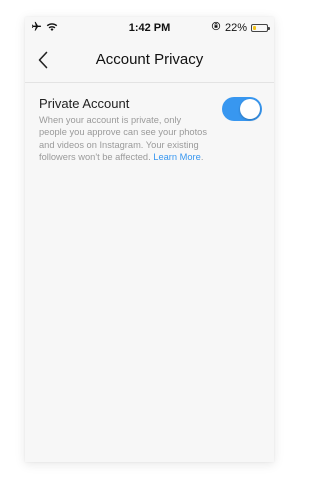 The height and width of the screenshot is (484, 320). What do you see at coordinates (254, 27) in the screenshot?
I see `battery-level` at bounding box center [254, 27].